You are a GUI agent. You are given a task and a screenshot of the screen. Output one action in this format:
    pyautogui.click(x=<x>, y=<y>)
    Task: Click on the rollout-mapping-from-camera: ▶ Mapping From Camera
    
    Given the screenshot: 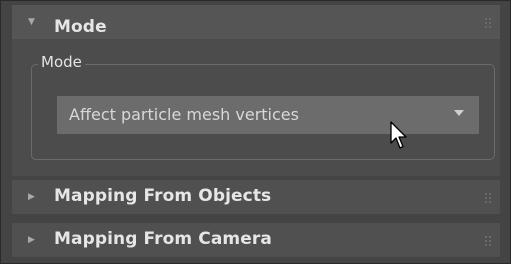 What is the action you would take?
    pyautogui.click(x=256, y=240)
    